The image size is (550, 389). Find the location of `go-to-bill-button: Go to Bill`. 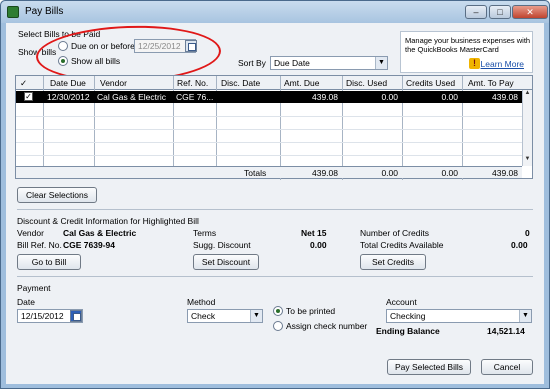

go-to-bill-button: Go to Bill is located at coordinates (49, 262).